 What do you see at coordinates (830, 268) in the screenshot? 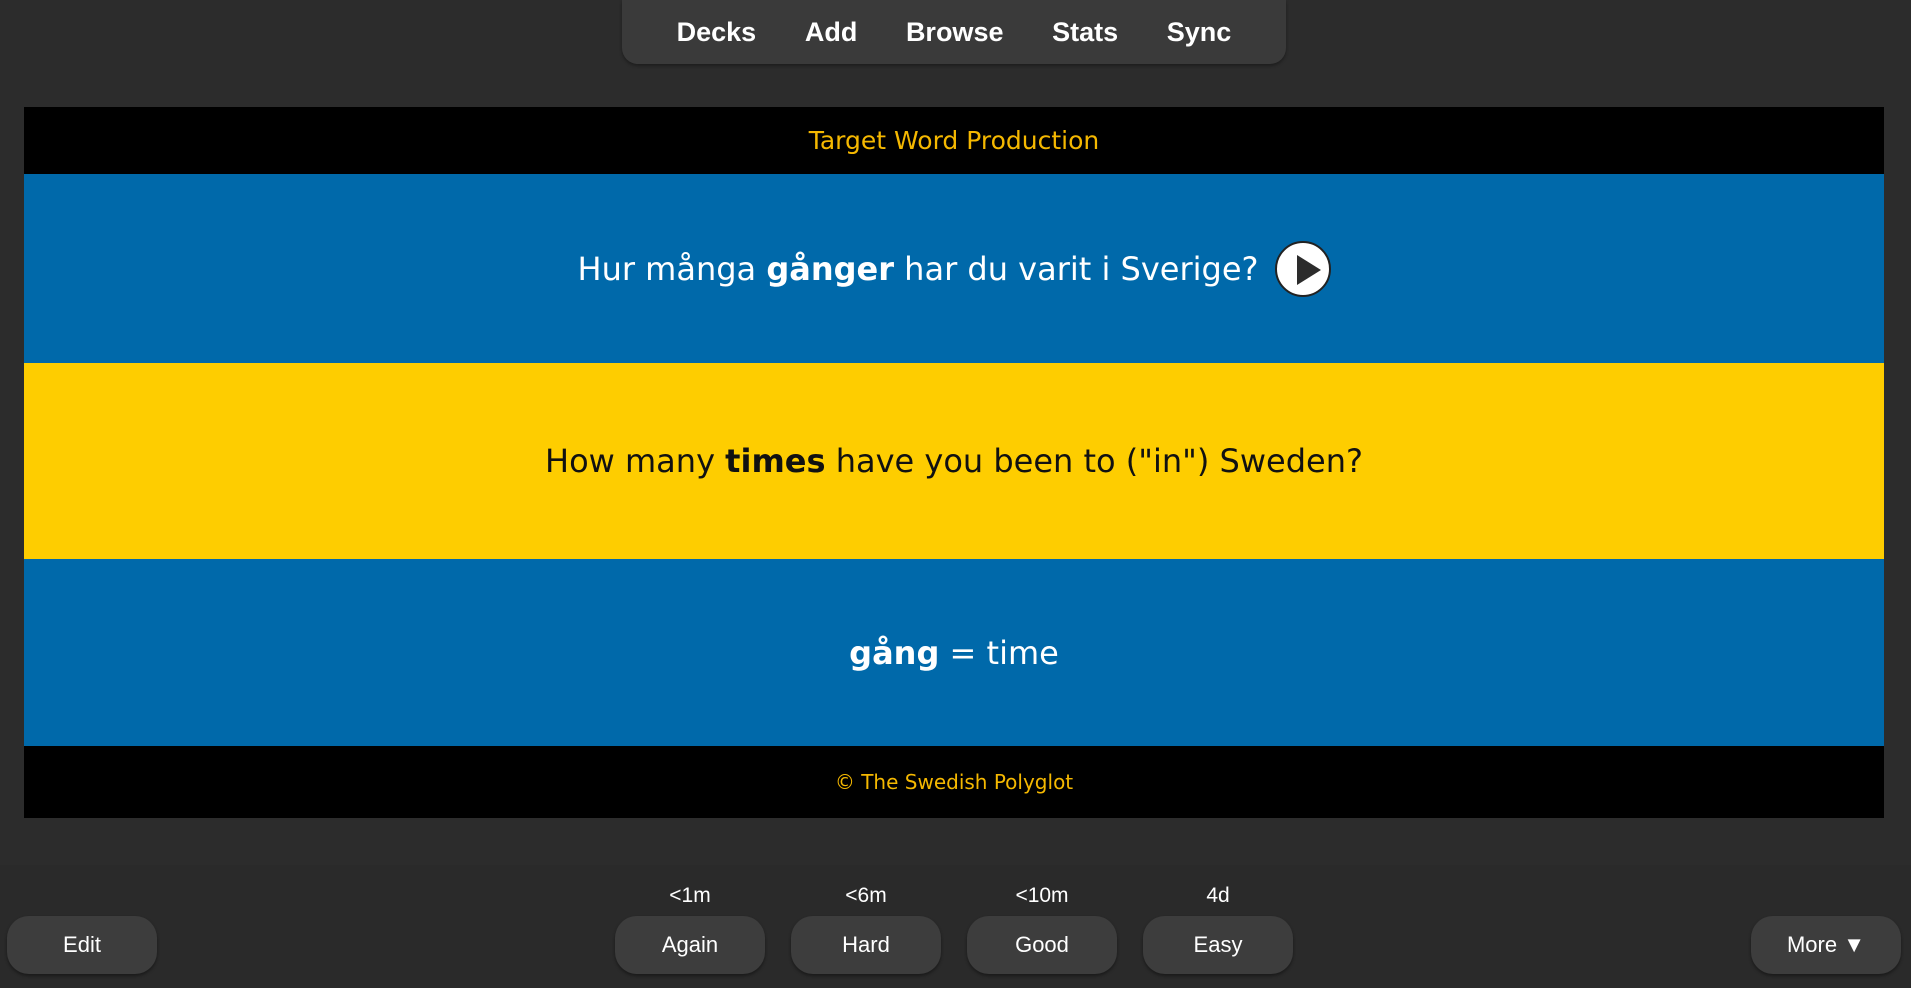
I see `front-target-word: gånger` at bounding box center [830, 268].